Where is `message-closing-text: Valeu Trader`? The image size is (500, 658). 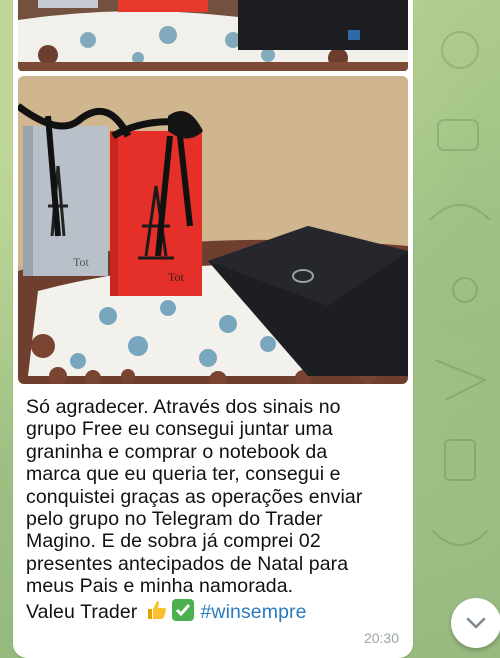 message-closing-text: Valeu Trader is located at coordinates (84, 611).